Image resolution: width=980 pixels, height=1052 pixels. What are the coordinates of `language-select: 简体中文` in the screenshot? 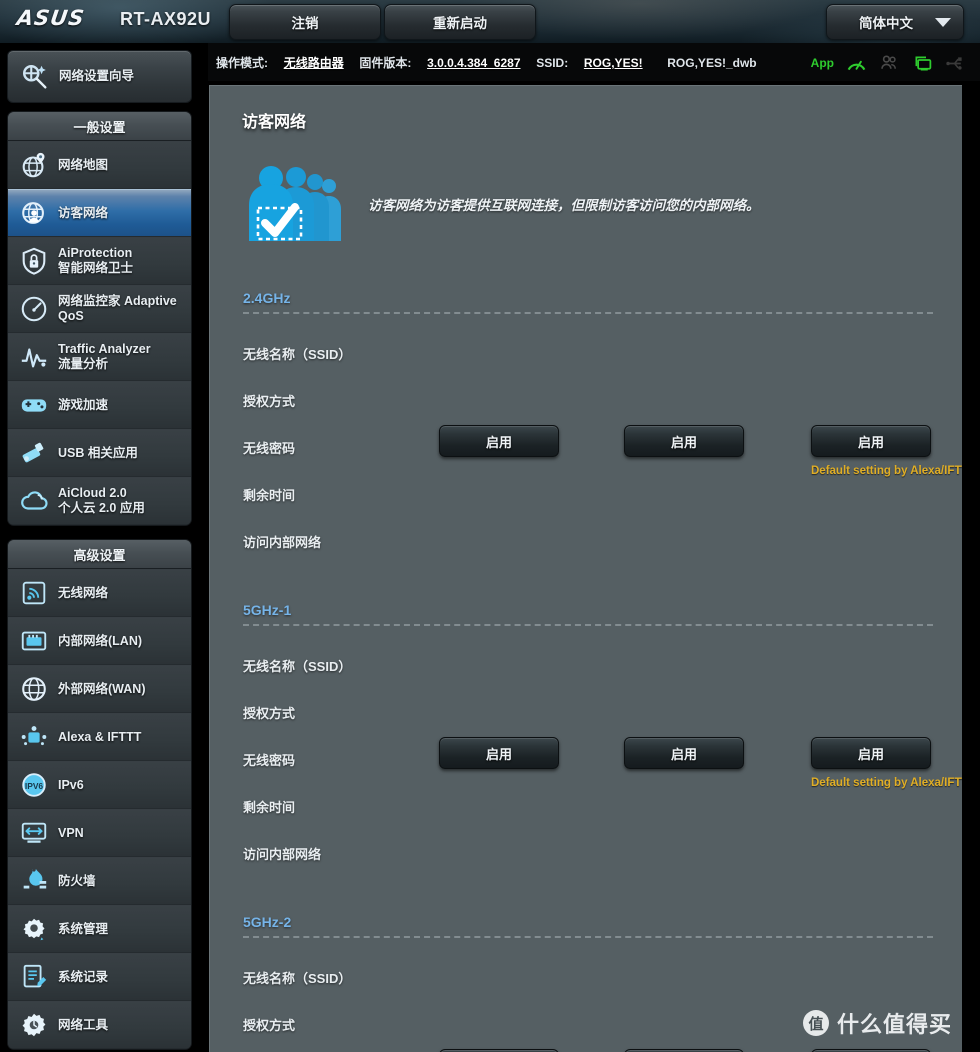 It's located at (895, 22).